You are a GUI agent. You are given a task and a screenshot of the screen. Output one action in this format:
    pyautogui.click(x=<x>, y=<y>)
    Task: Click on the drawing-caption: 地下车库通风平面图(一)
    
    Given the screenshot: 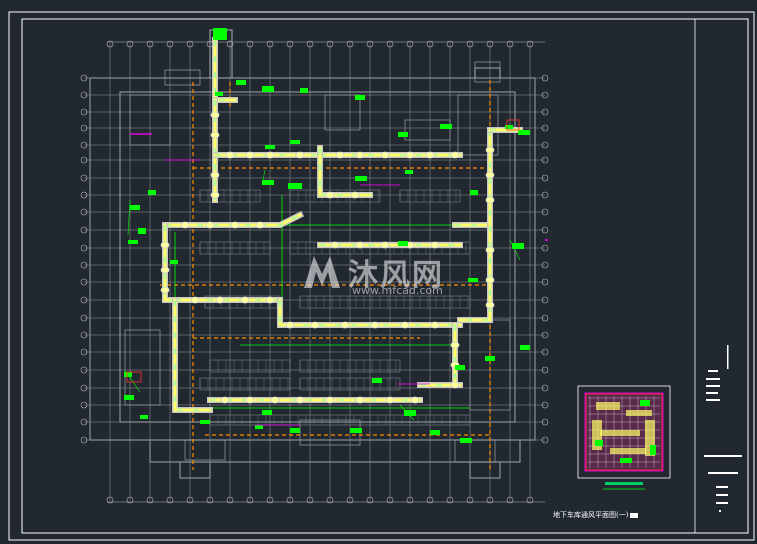 What is the action you would take?
    pyautogui.click(x=596, y=515)
    